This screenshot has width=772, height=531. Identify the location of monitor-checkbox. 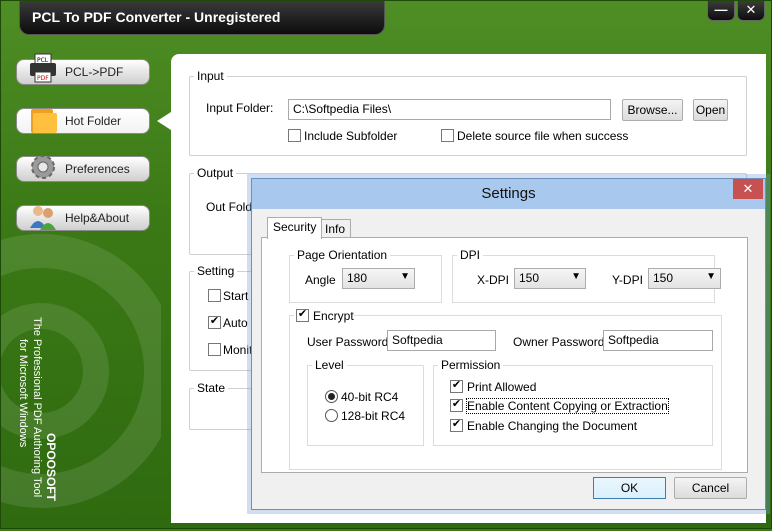
(214, 349).